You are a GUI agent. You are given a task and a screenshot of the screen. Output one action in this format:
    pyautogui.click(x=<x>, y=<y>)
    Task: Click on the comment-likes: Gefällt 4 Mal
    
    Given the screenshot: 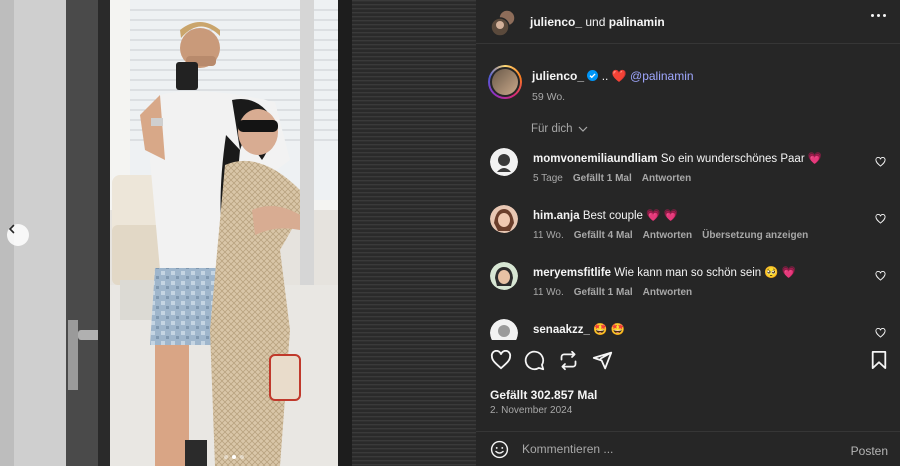 What is the action you would take?
    pyautogui.click(x=603, y=235)
    